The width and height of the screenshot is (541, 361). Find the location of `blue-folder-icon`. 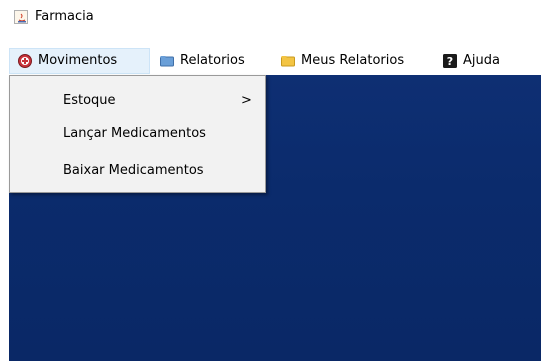

blue-folder-icon is located at coordinates (167, 61).